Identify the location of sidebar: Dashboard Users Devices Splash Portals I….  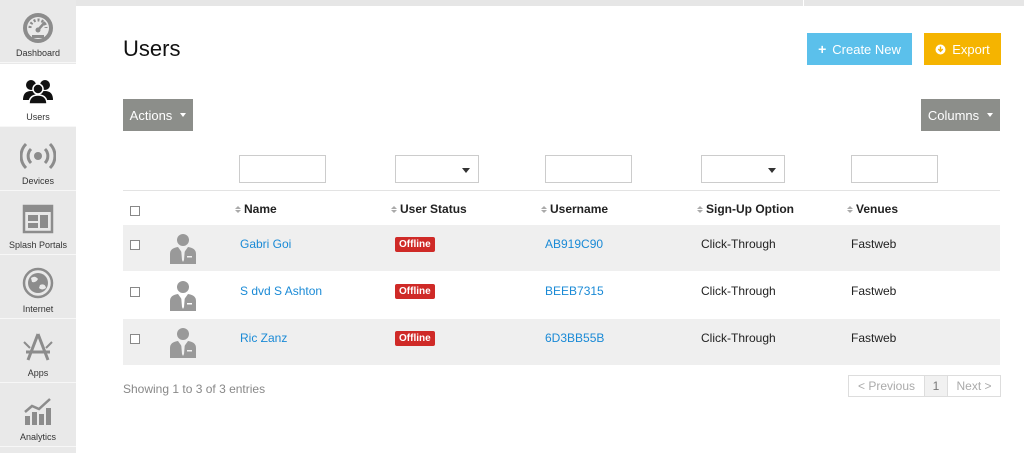
(38, 226).